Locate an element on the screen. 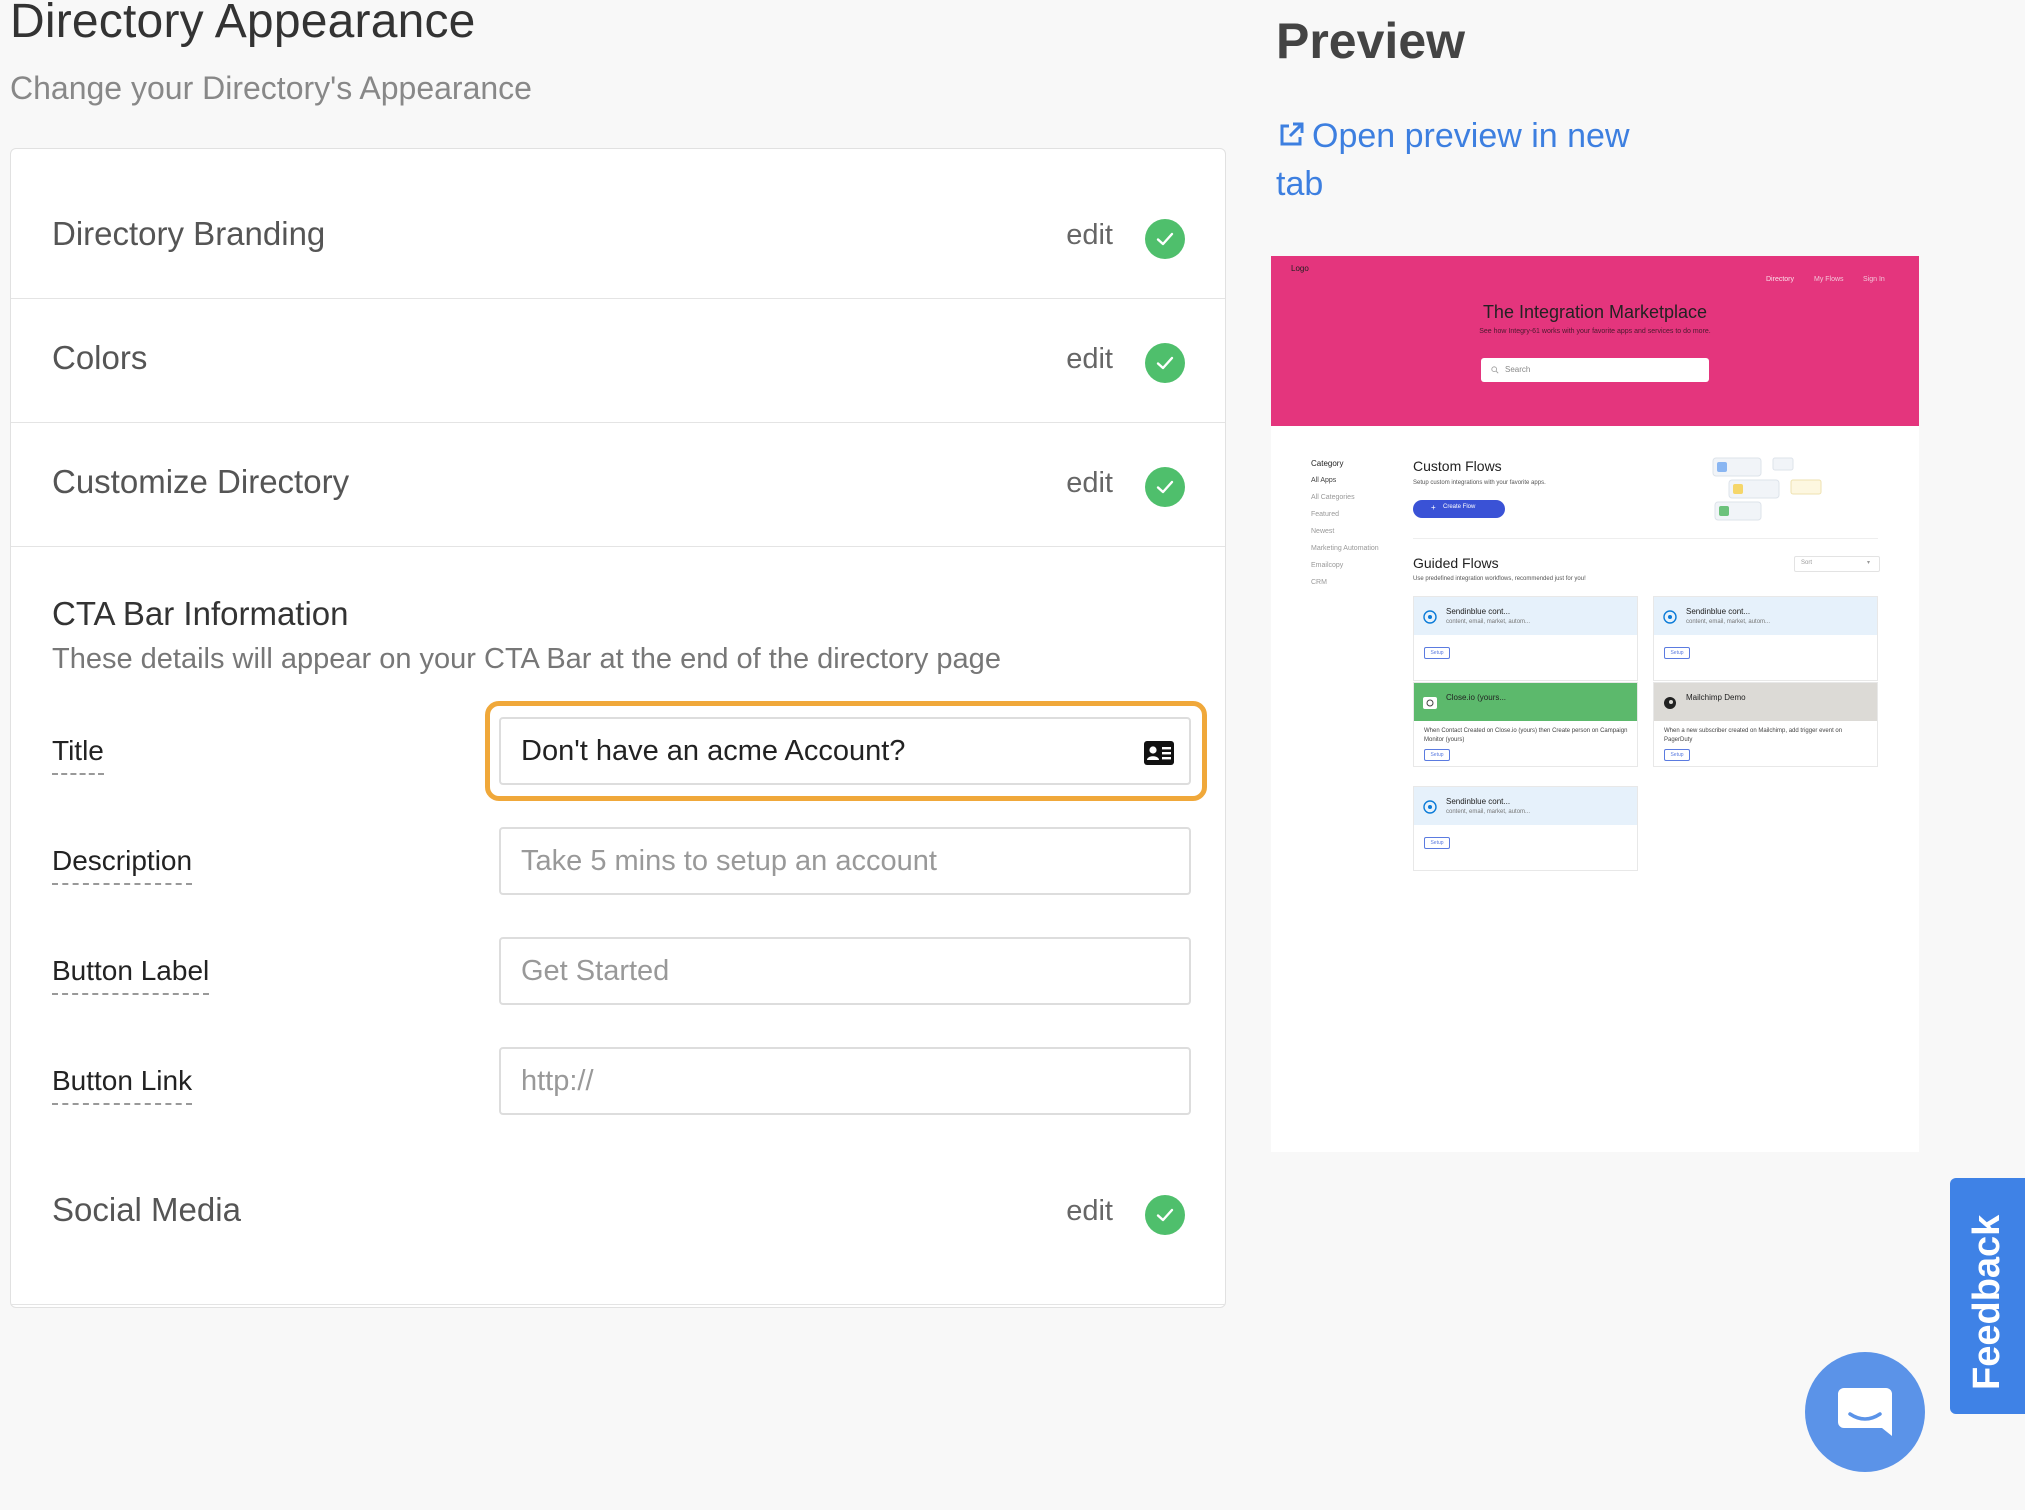 The width and height of the screenshot is (2025, 1510). closeio-icon is located at coordinates (1430, 703).